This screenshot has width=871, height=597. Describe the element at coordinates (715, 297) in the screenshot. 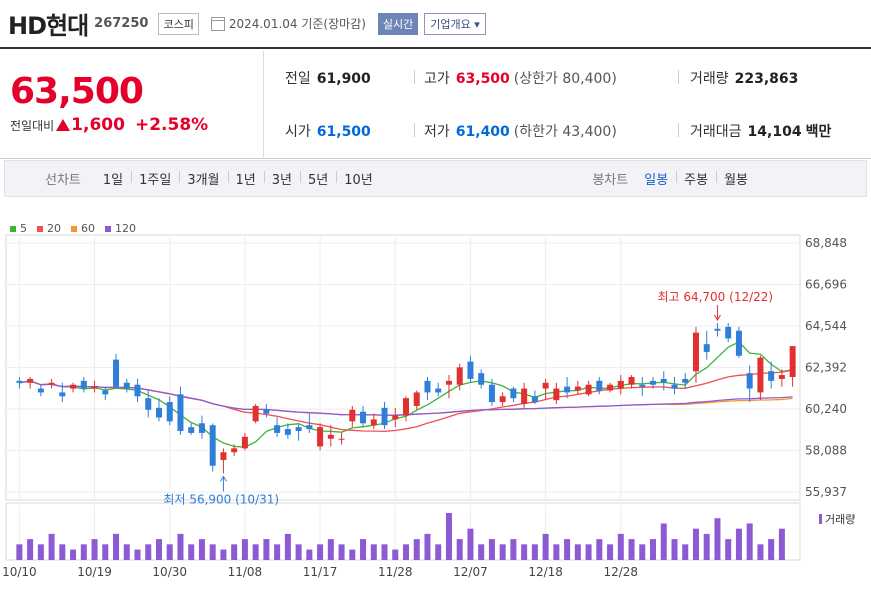

I see `high-annotation: 최고 64,700 (12/22)` at that location.